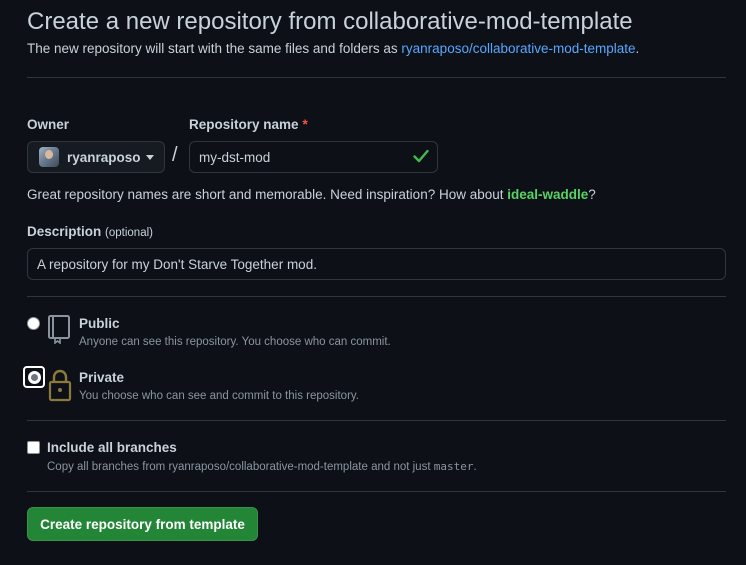 The image size is (746, 565). I want to click on public-title: Public, so click(99, 323).